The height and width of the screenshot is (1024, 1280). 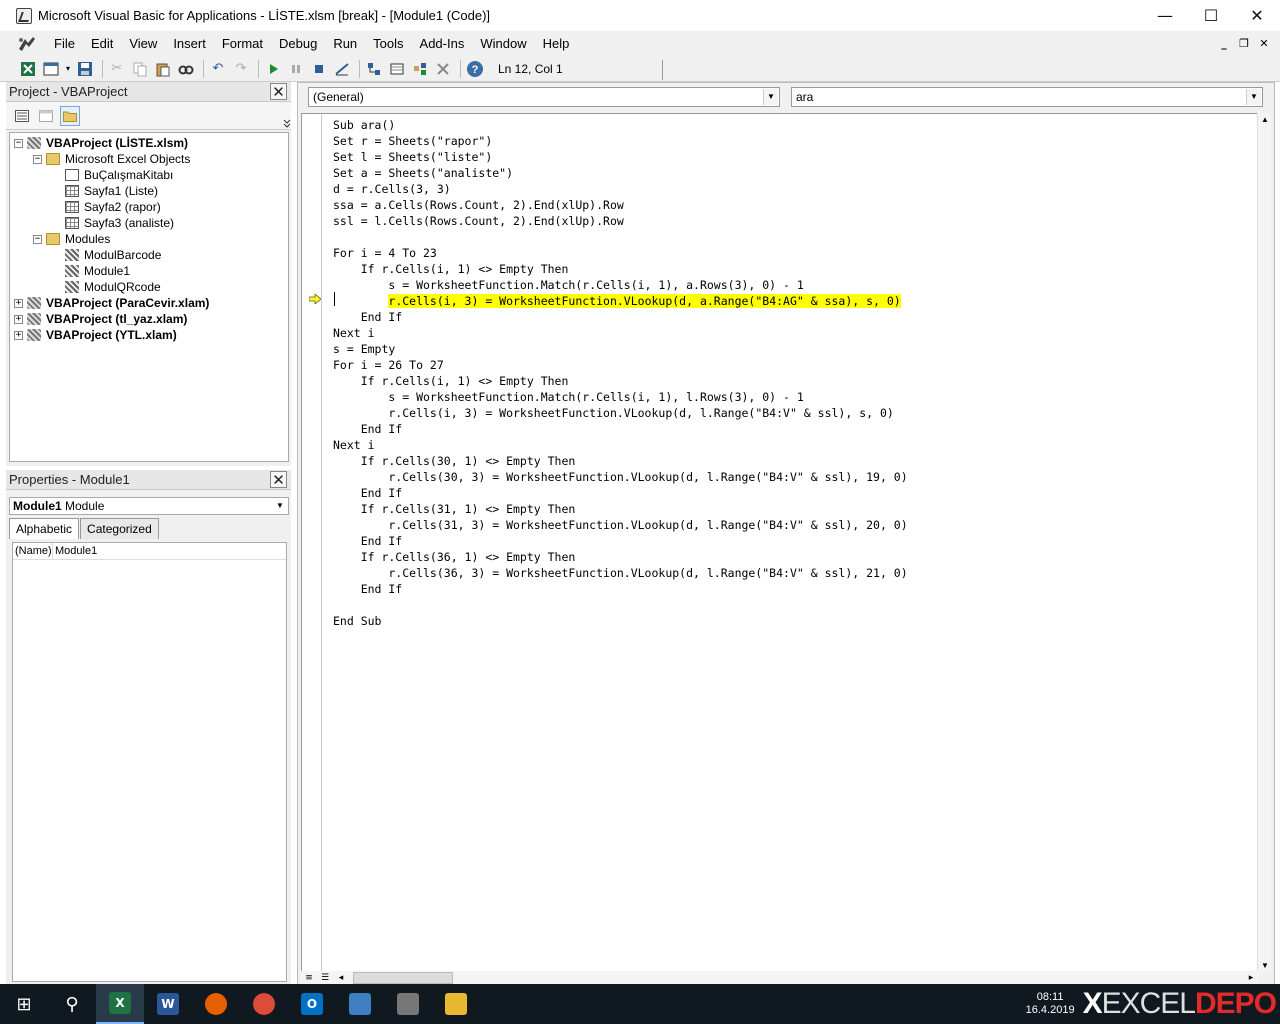 What do you see at coordinates (620, 141) in the screenshot?
I see `code-line: Set r = Sheets("rapor")` at bounding box center [620, 141].